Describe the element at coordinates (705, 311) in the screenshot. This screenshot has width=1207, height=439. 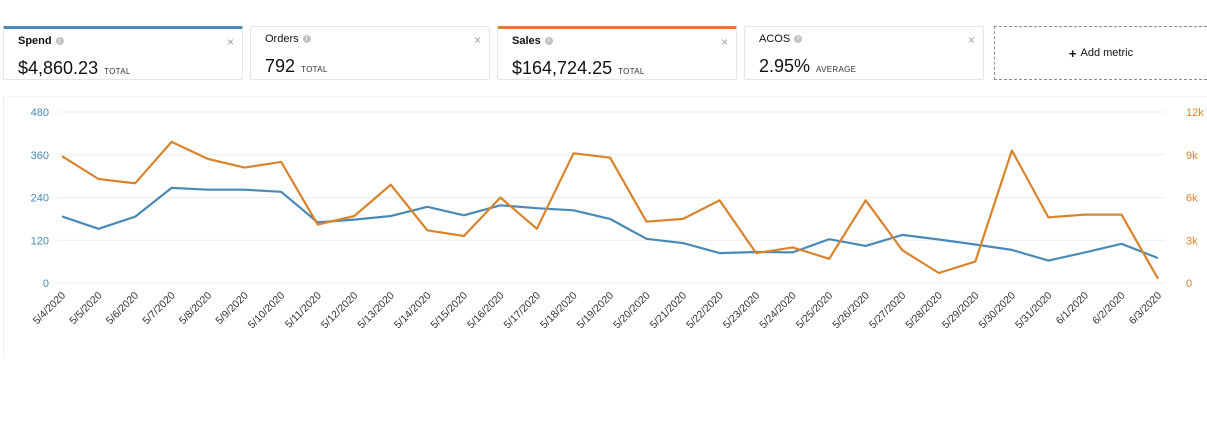
I see `x-tick-label: 5/22/2020` at that location.